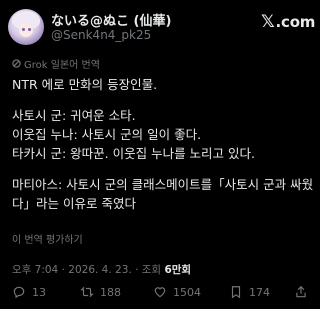  I want to click on like-button: 1504, so click(177, 292).